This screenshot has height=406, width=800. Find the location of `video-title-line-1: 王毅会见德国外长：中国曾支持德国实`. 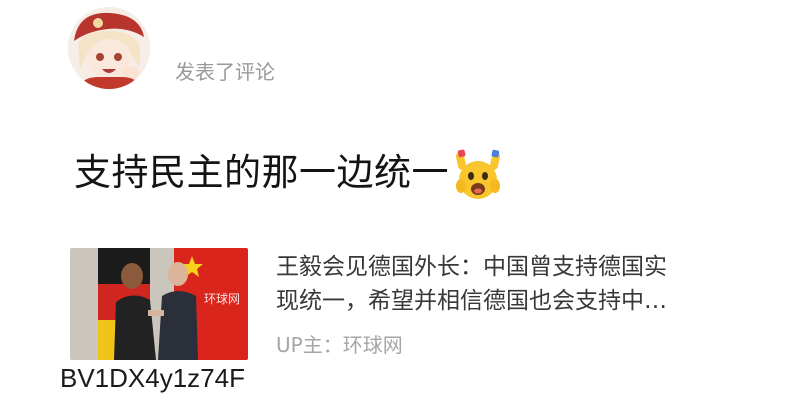

video-title-line-1: 王毅会见德国外长：中国曾支持德国实 is located at coordinates (471, 267).